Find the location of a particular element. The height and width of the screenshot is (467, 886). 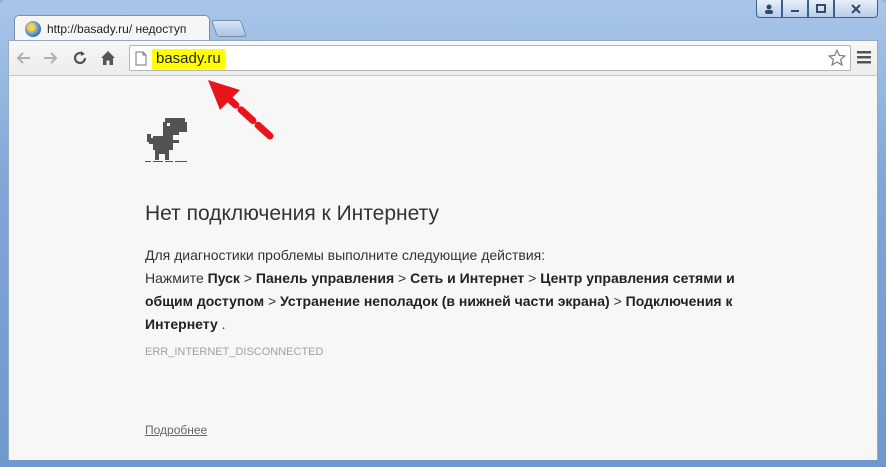

minimize-icon is located at coordinates (795, 9).